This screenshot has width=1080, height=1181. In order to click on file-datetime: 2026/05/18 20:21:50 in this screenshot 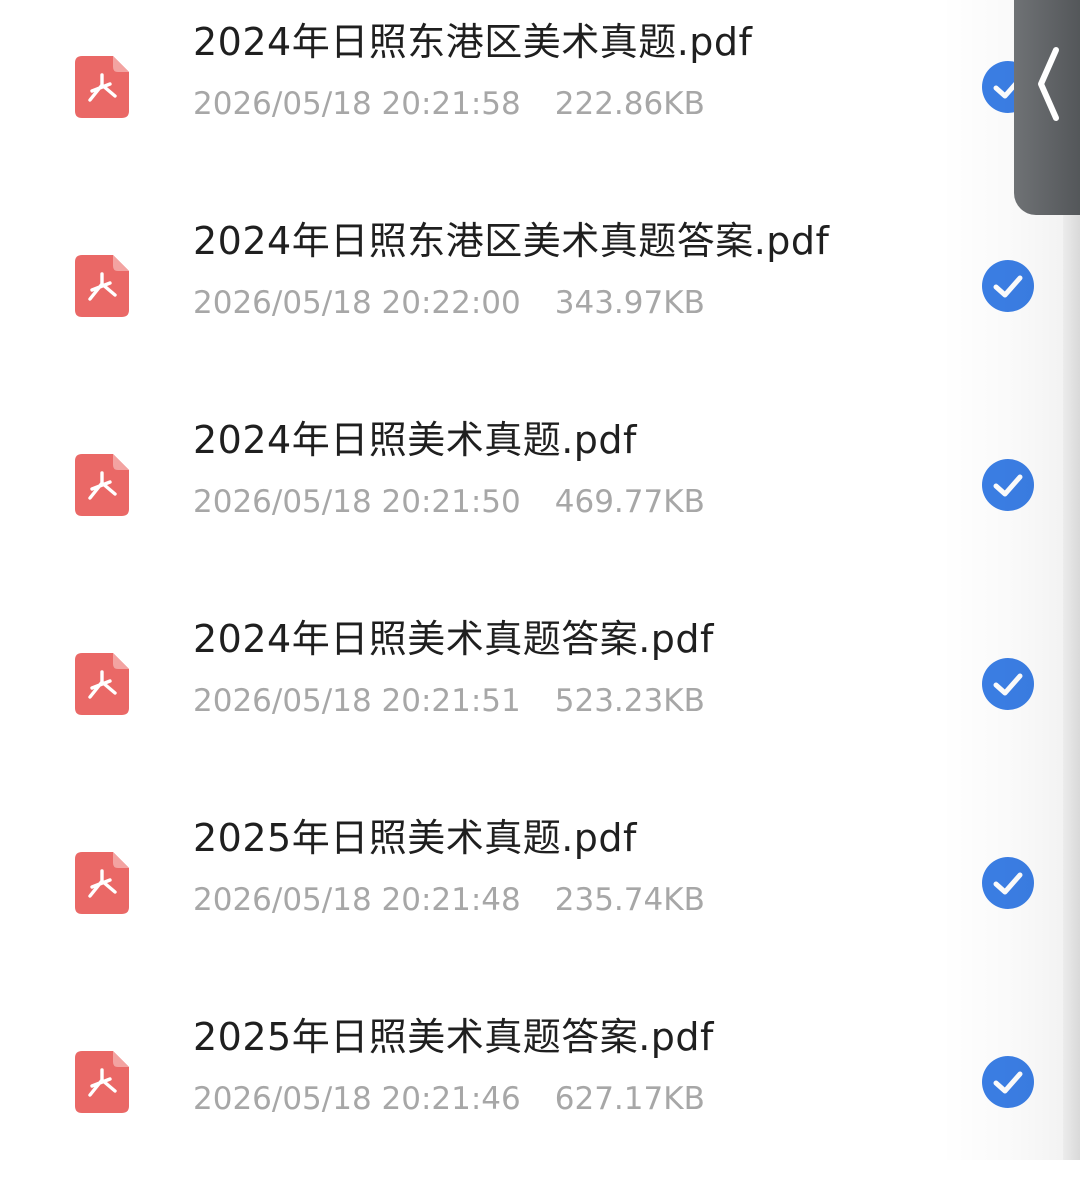, I will do `click(357, 502)`.